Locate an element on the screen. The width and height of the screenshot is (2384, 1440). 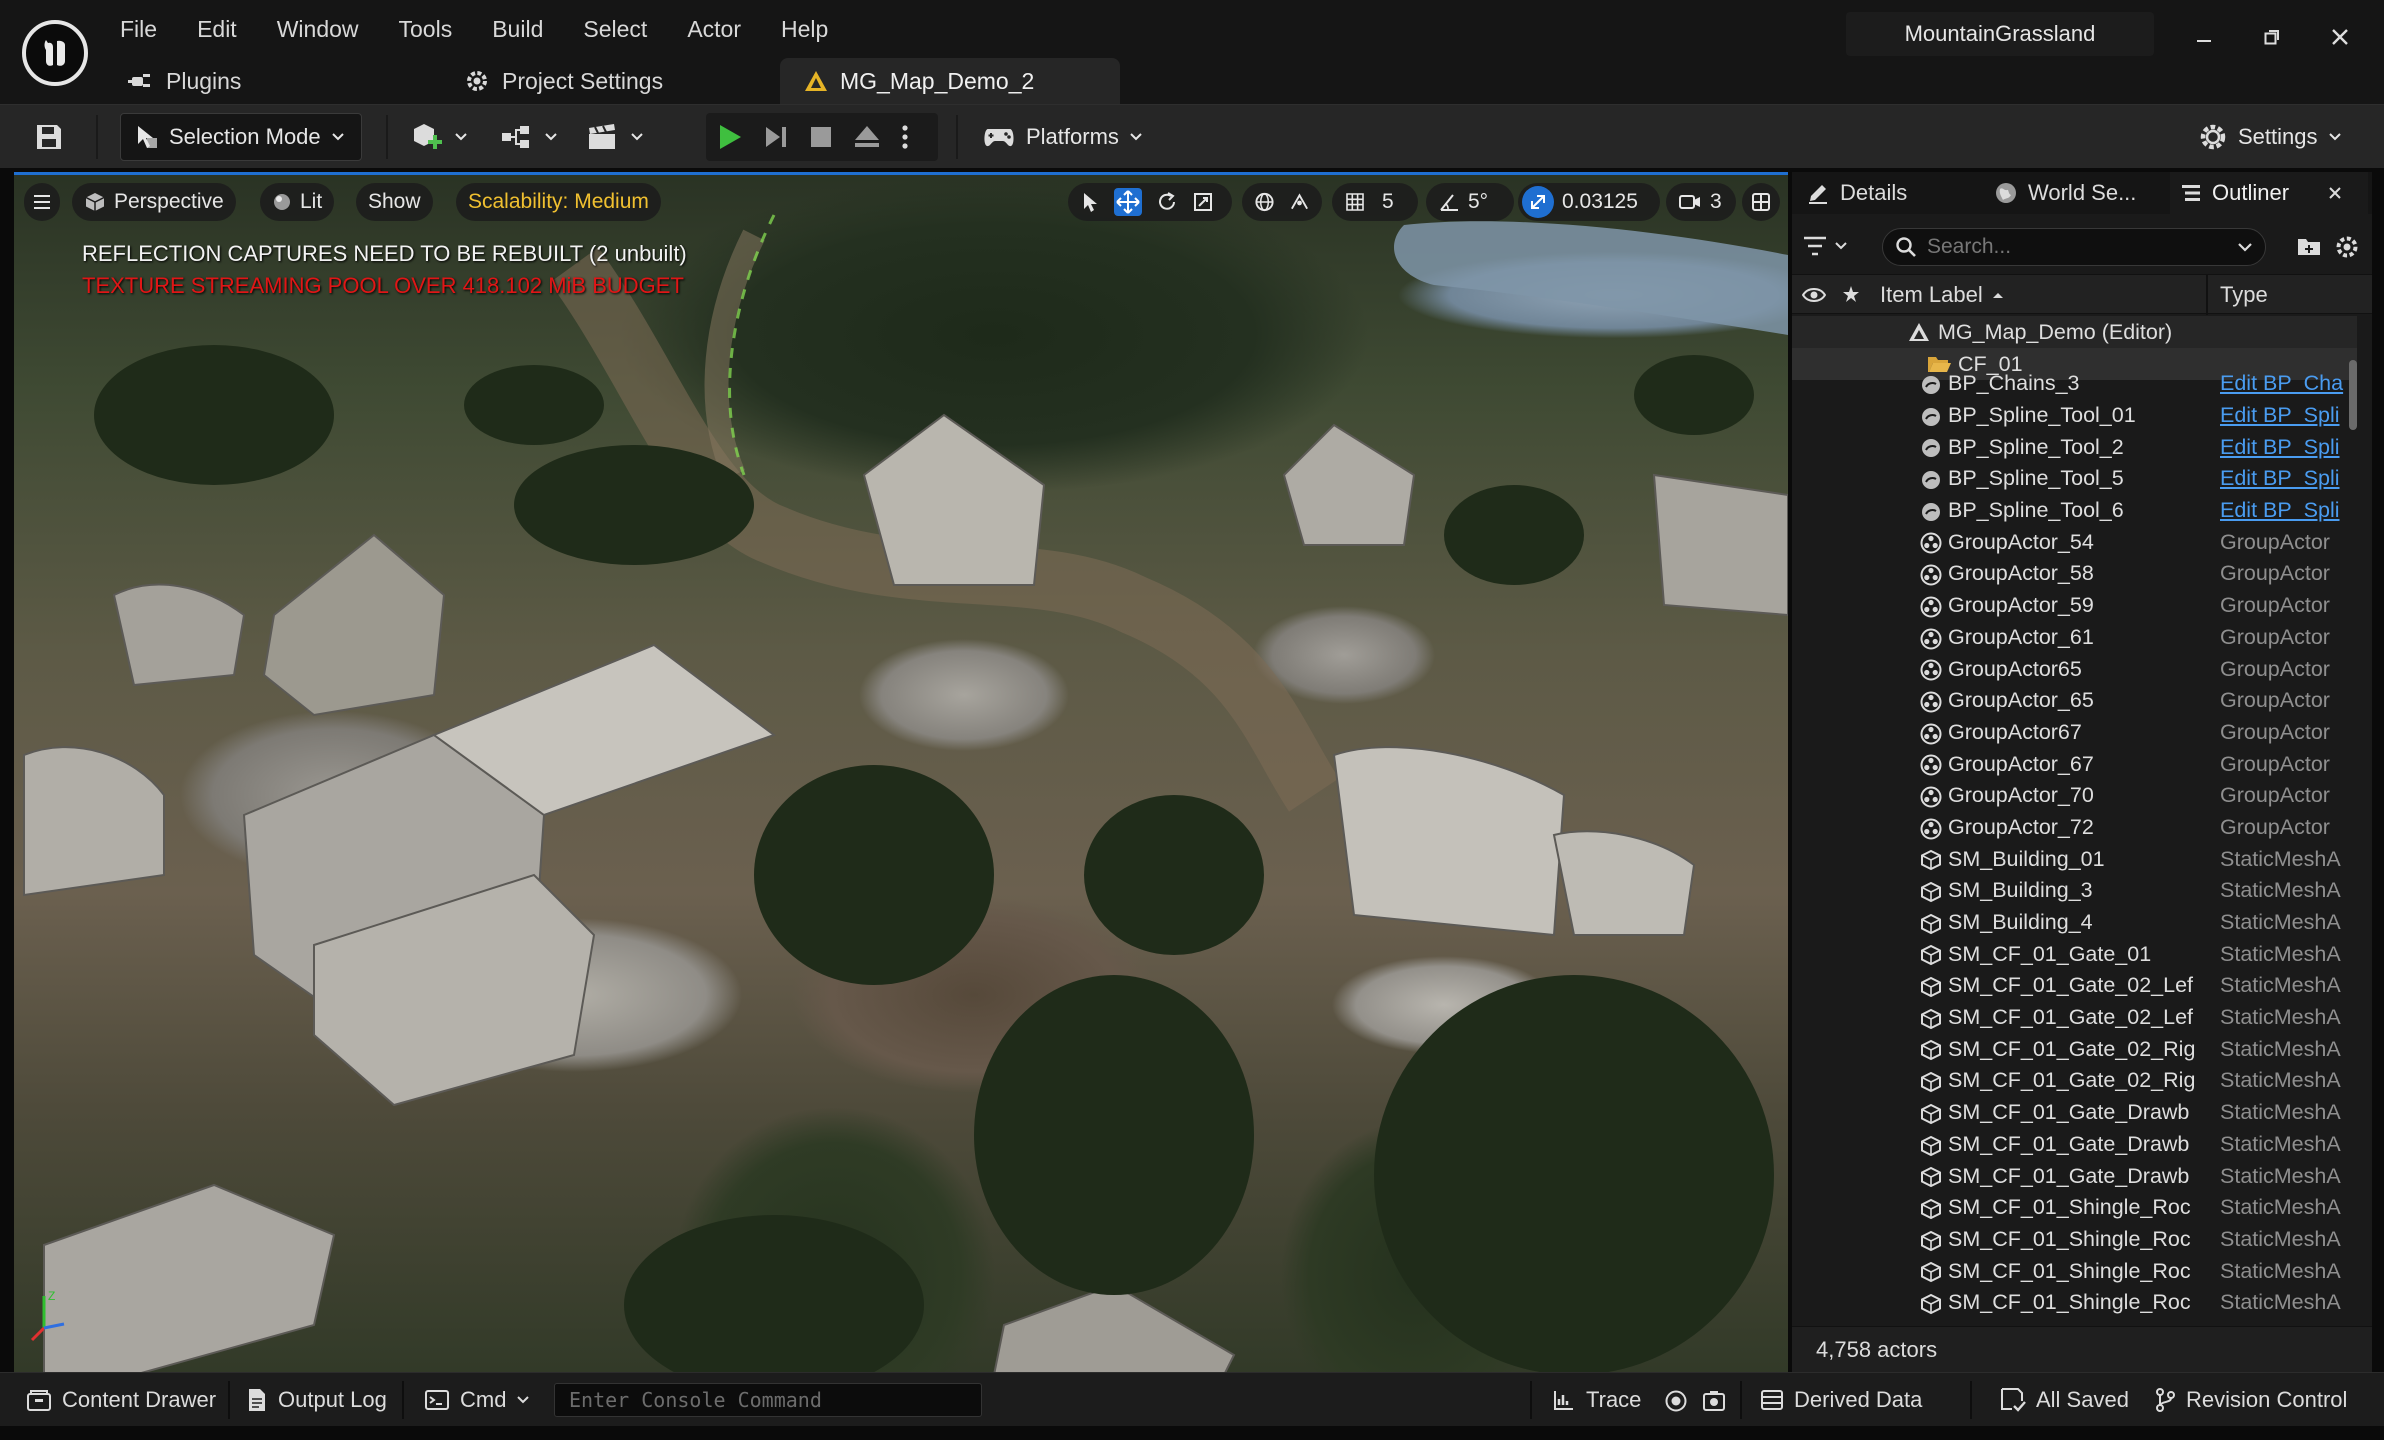
content-drawer-button: Content Drawer is located at coordinates (121, 1400).